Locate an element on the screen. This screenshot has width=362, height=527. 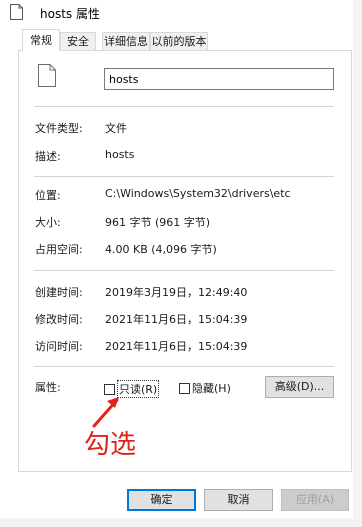
accessed-label: 访问时间: is located at coordinates (59, 346).